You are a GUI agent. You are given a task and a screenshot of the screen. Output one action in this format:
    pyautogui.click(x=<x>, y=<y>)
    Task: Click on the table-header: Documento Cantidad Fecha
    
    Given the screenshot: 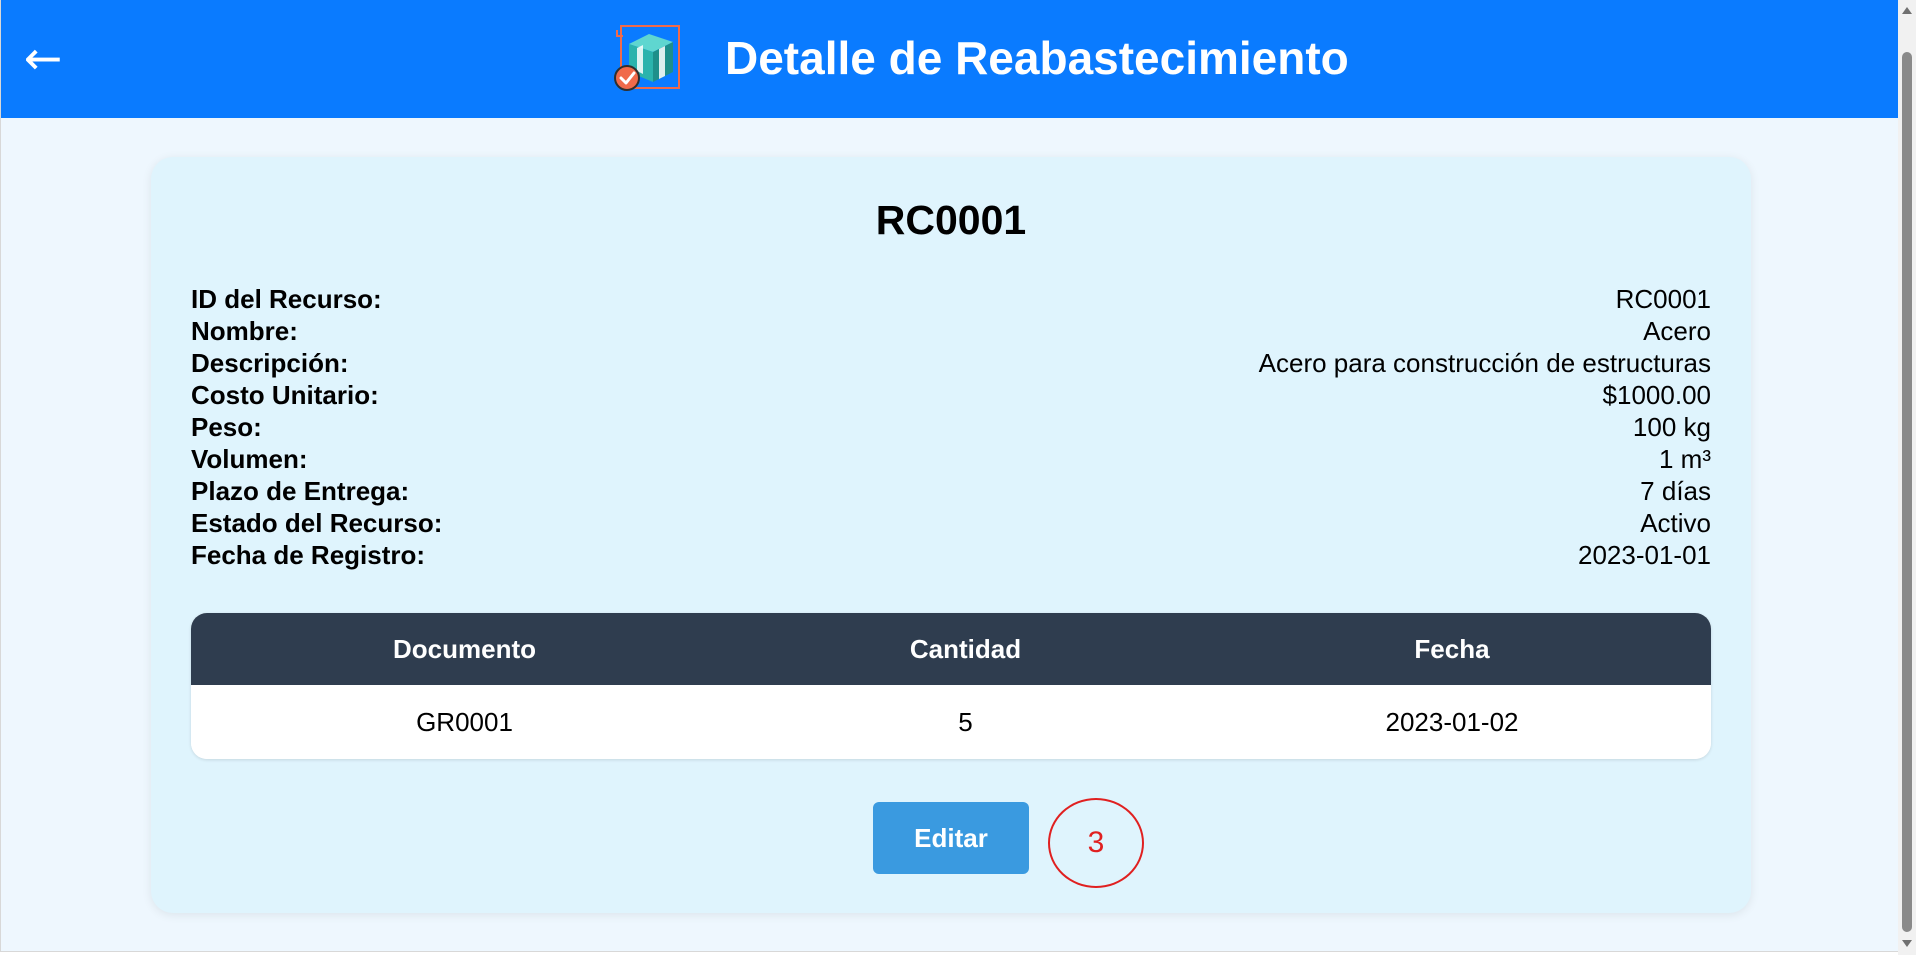 What is the action you would take?
    pyautogui.click(x=951, y=649)
    